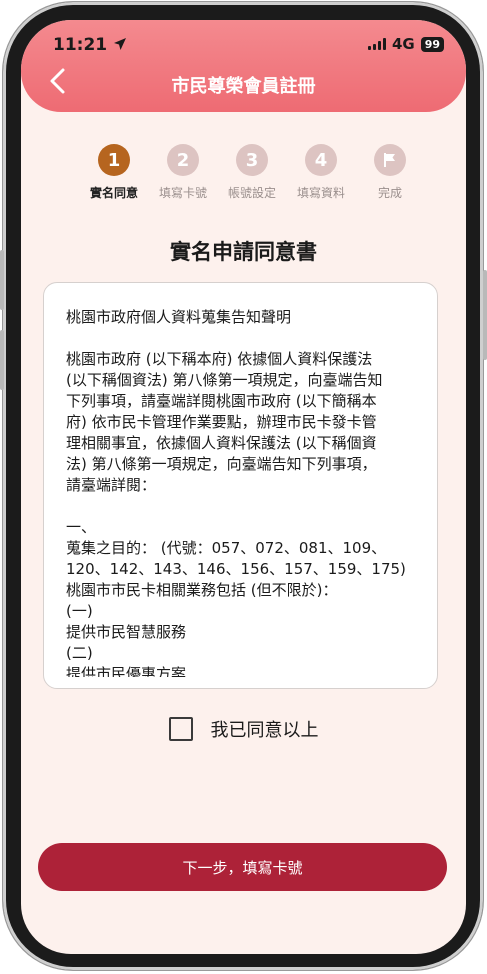  I want to click on flag-icon, so click(390, 160).